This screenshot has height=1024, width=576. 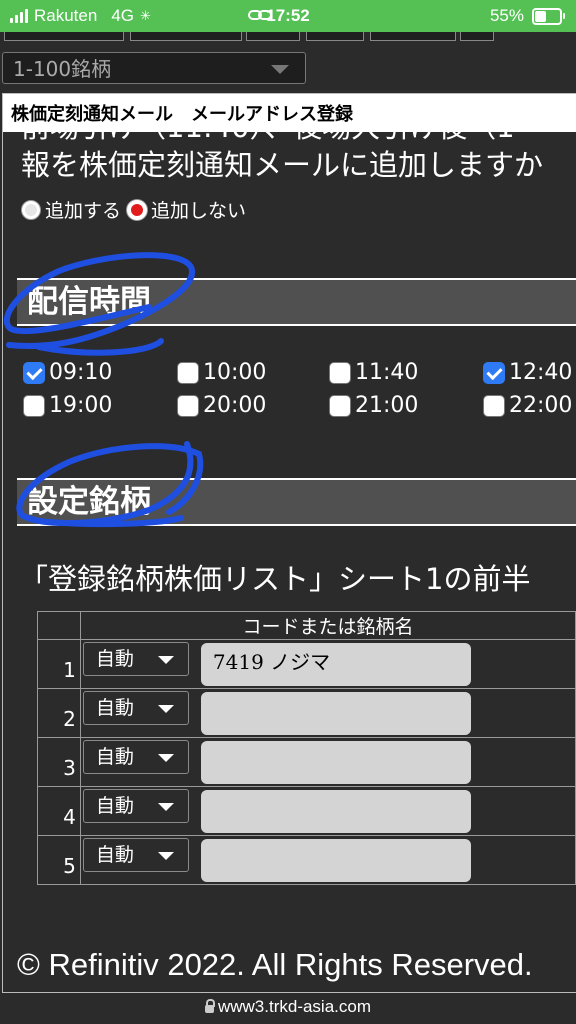 What do you see at coordinates (154, 68) in the screenshot?
I see `range-select: 1-100銘柄` at bounding box center [154, 68].